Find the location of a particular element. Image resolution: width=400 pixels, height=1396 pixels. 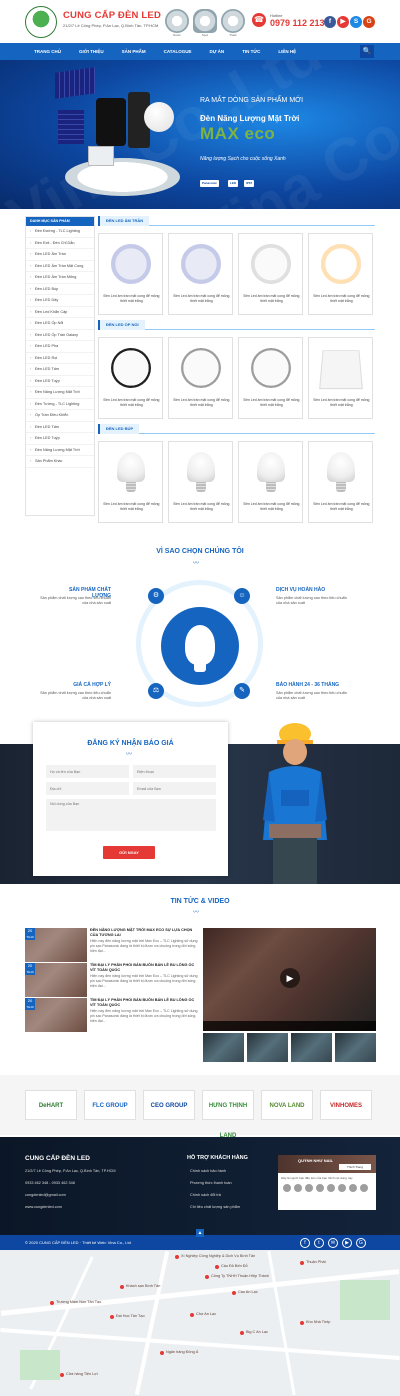

play-icon: ▶ is located at coordinates (290, 978).